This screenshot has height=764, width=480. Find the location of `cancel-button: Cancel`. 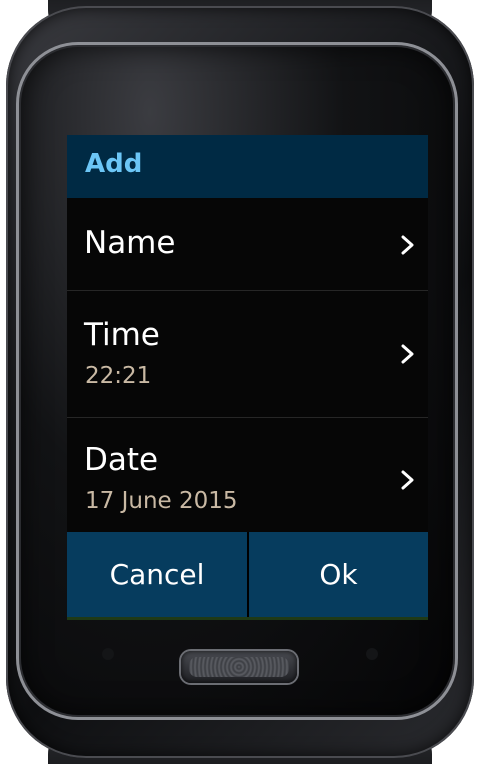

cancel-button: Cancel is located at coordinates (157, 574).